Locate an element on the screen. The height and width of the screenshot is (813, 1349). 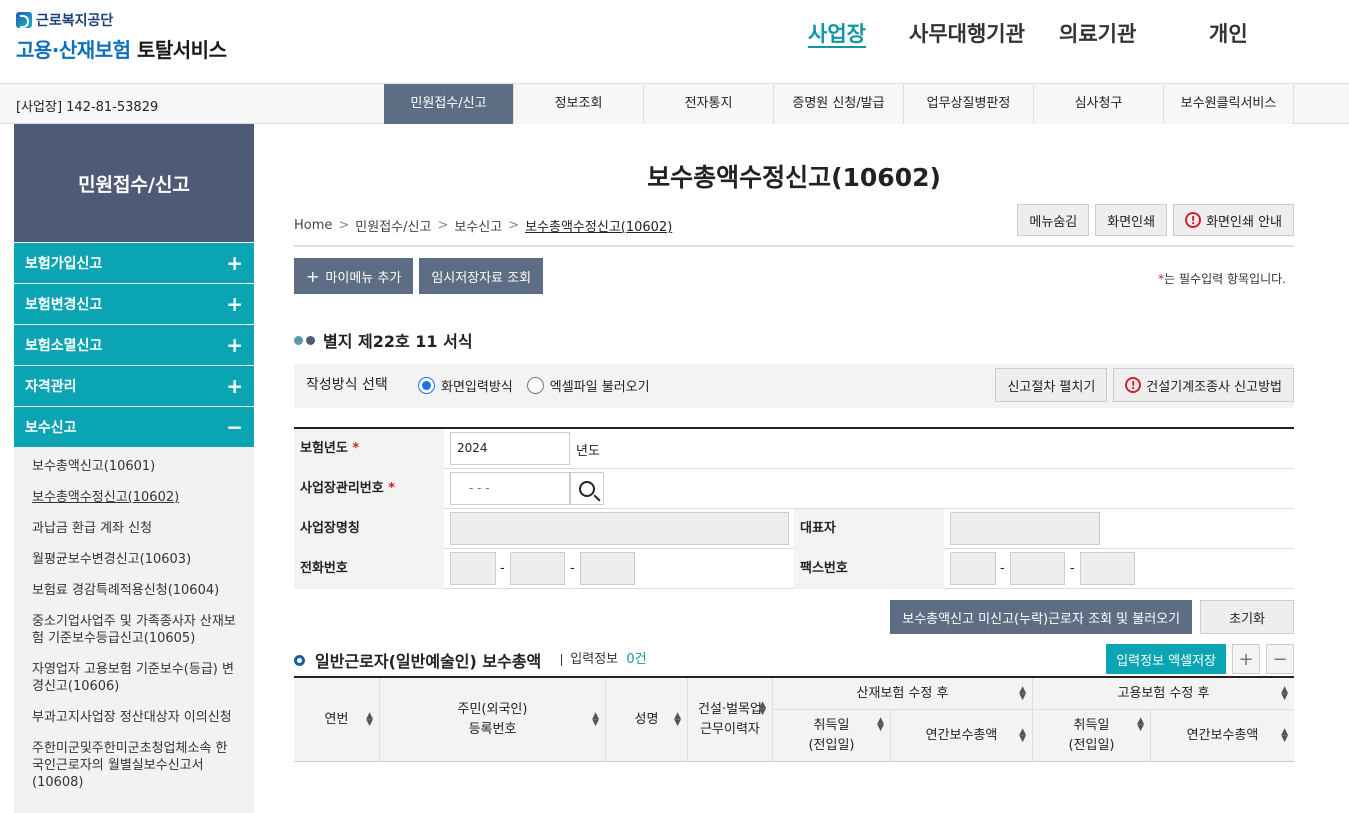
phone-label: 전화번호 is located at coordinates (369, 569).